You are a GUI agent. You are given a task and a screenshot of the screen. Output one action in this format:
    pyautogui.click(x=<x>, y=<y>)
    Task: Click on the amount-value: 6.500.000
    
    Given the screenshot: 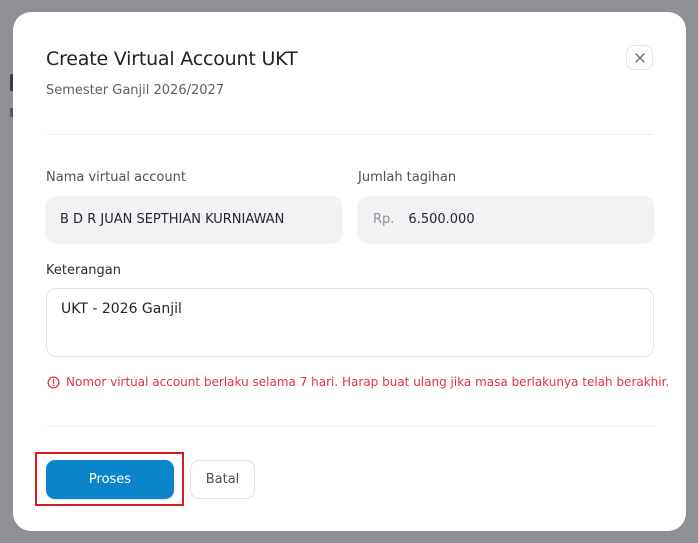 What is the action you would take?
    pyautogui.click(x=441, y=219)
    